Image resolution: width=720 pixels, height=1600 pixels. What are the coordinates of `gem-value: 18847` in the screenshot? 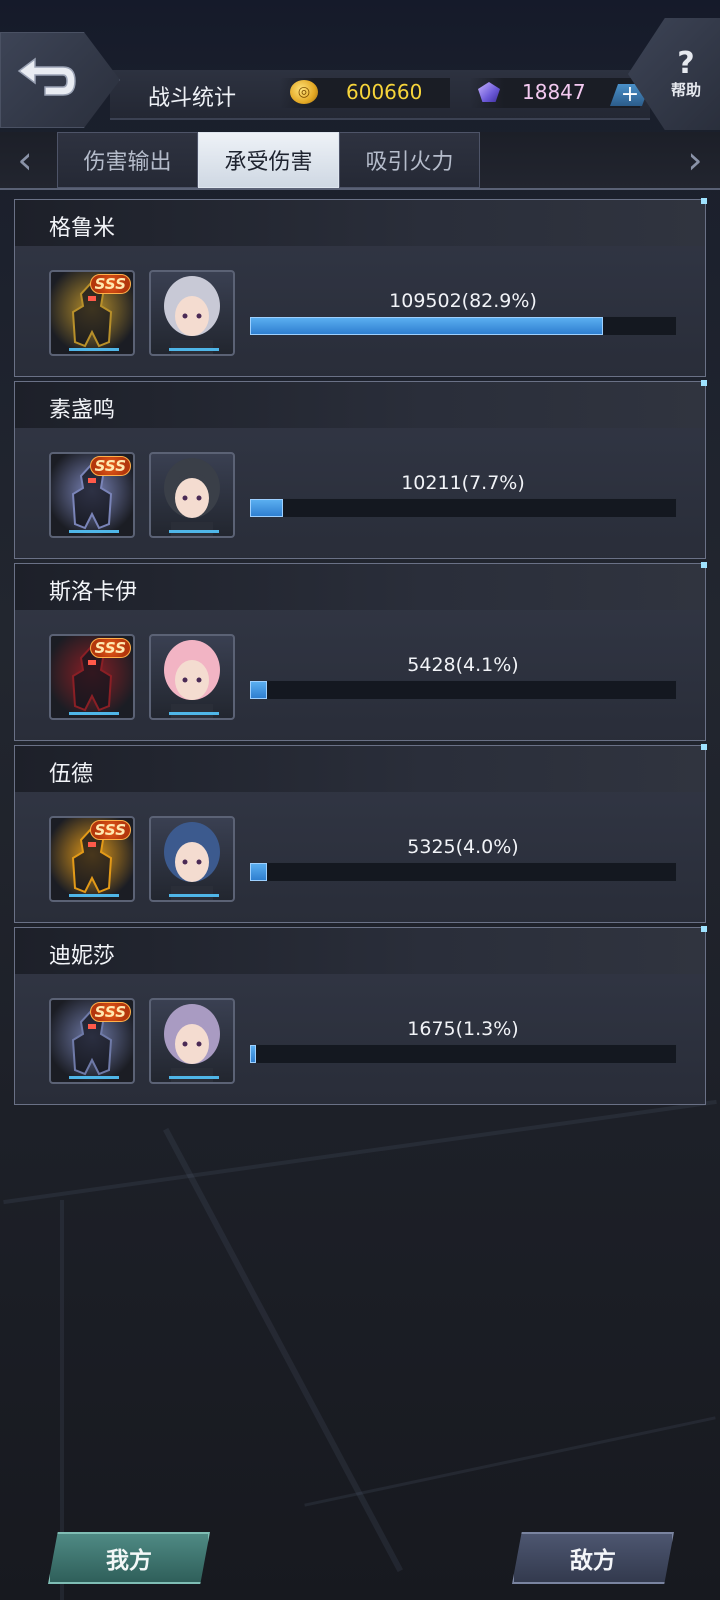 It's located at (554, 92).